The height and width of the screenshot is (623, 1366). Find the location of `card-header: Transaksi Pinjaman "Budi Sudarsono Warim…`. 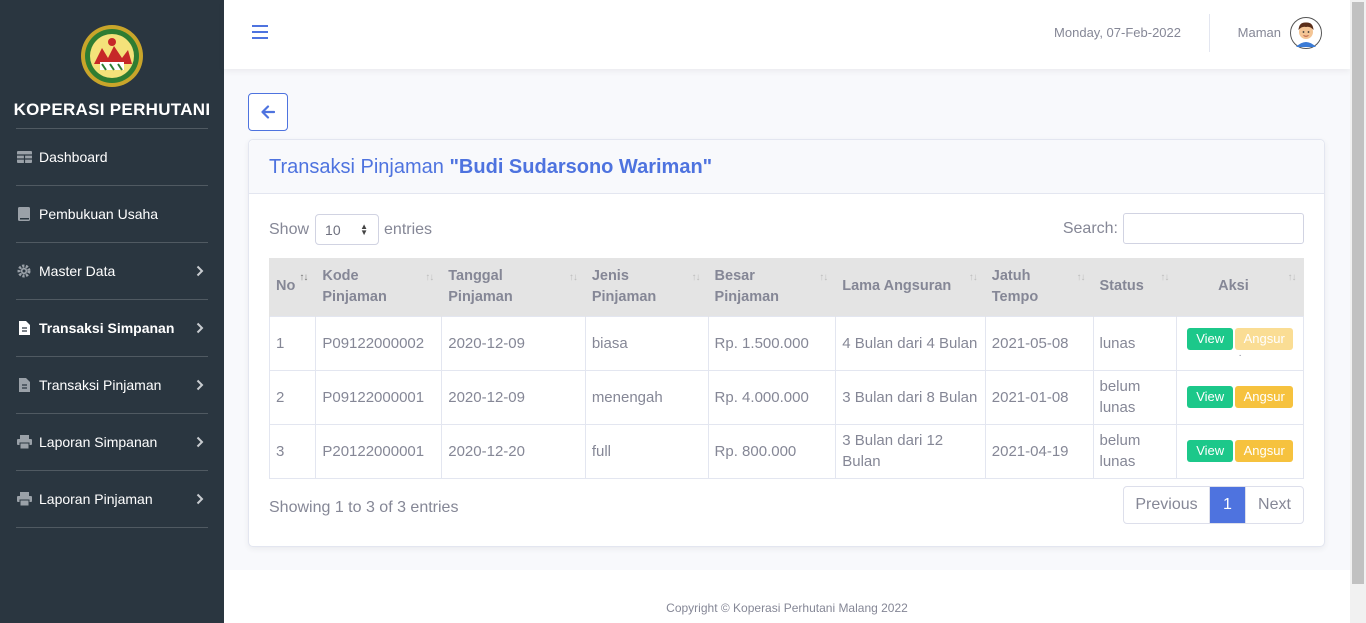

card-header: Transaksi Pinjaman "Budi Sudarsono Warim… is located at coordinates (786, 167).